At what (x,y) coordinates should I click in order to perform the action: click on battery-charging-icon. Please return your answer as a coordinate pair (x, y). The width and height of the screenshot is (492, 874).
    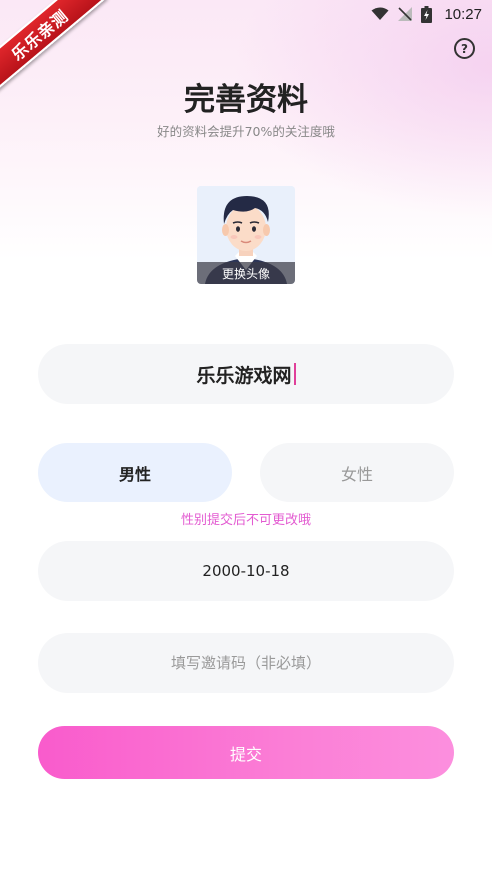
    Looking at the image, I should click on (427, 14).